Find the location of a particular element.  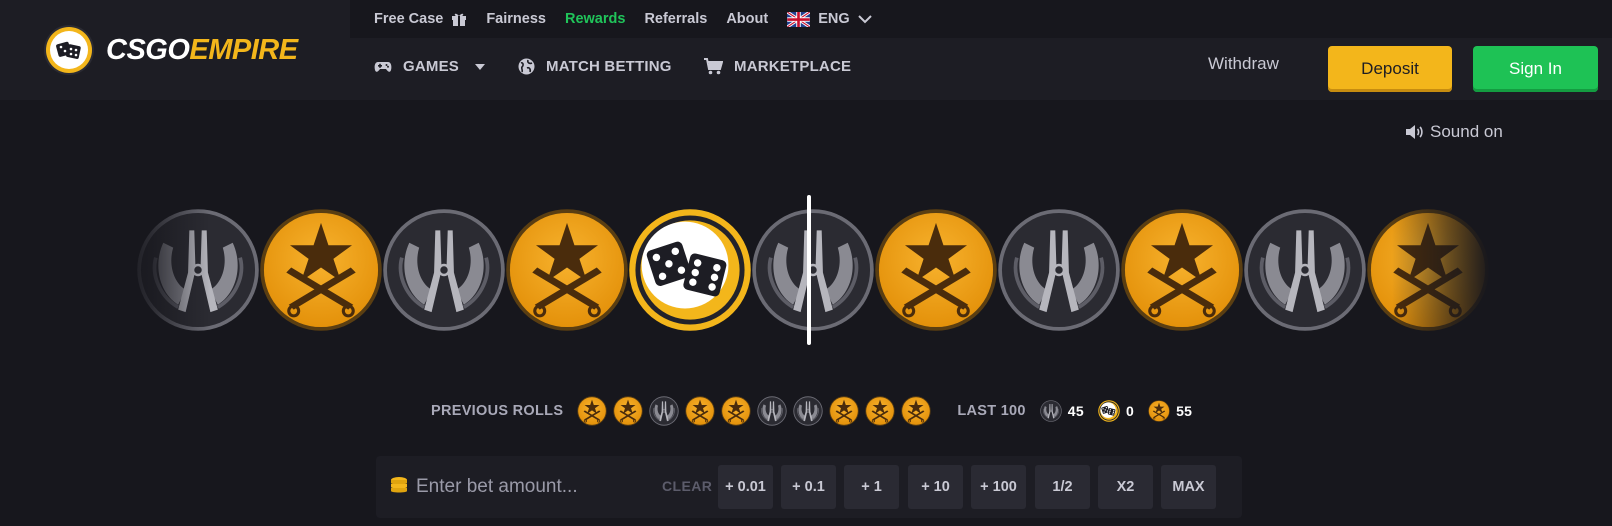

caret-down-icon is located at coordinates (480, 66).